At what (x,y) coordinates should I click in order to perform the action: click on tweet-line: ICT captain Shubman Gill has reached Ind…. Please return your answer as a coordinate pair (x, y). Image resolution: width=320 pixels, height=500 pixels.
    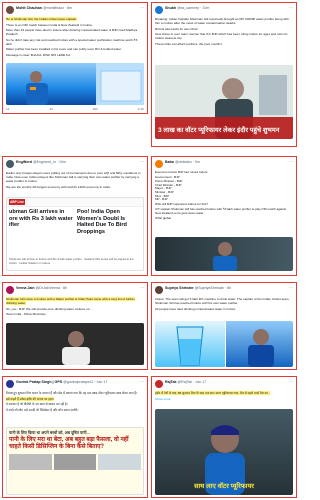
    Looking at the image, I should click on (221, 211).